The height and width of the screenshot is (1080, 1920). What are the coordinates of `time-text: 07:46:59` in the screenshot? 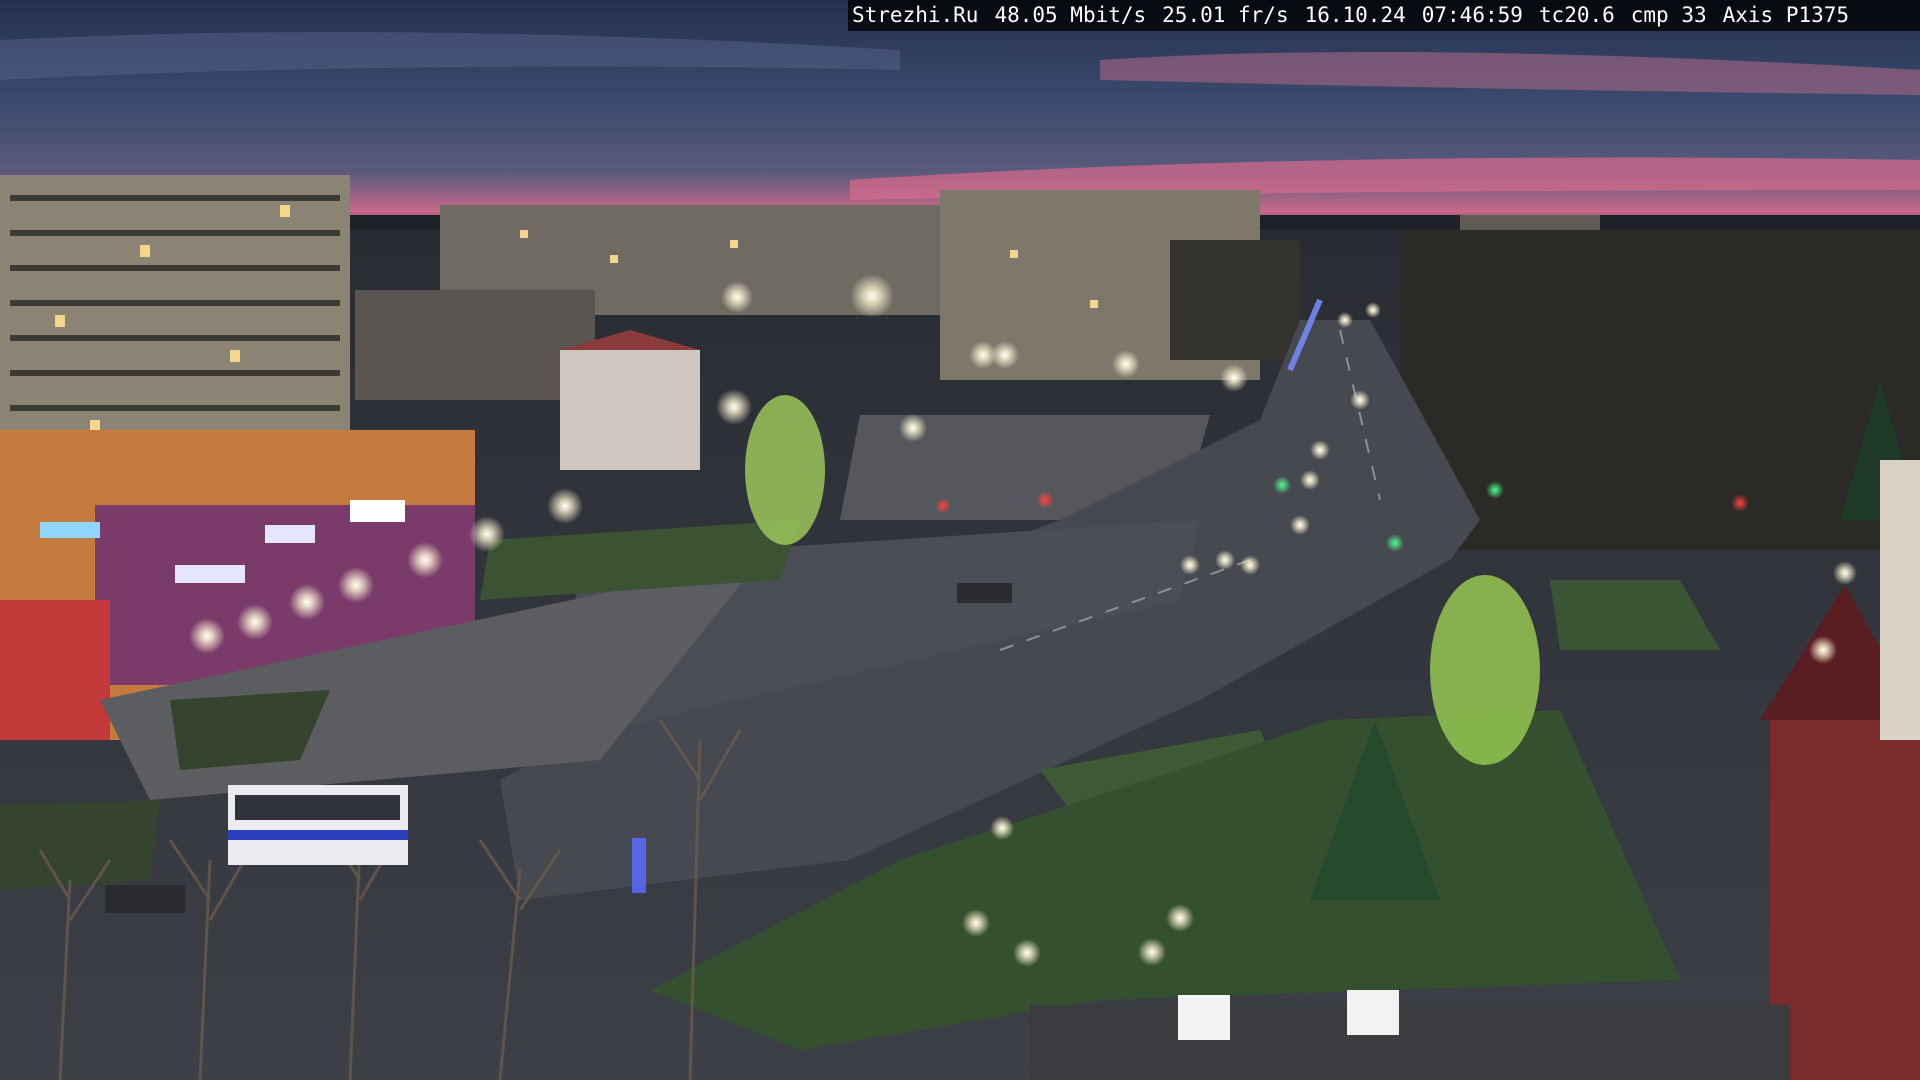 It's located at (1472, 15).